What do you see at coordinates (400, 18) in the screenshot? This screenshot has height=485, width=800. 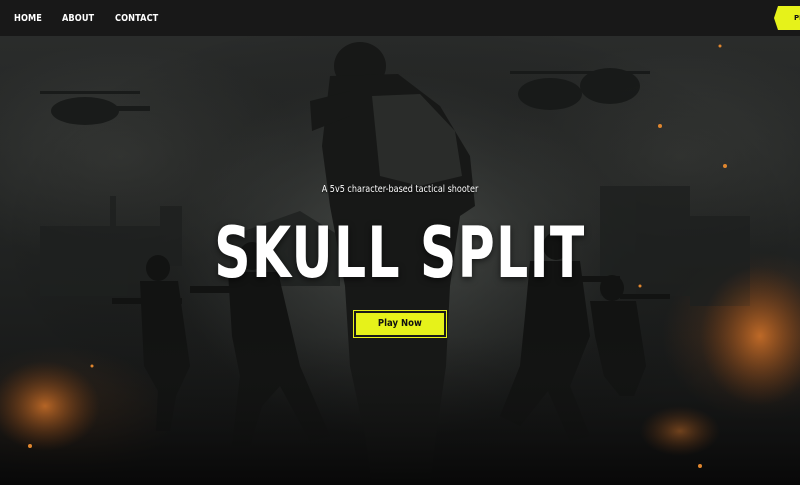 I see `top-navbar: HOME ABOUT CONTACT PLAY NOW` at bounding box center [400, 18].